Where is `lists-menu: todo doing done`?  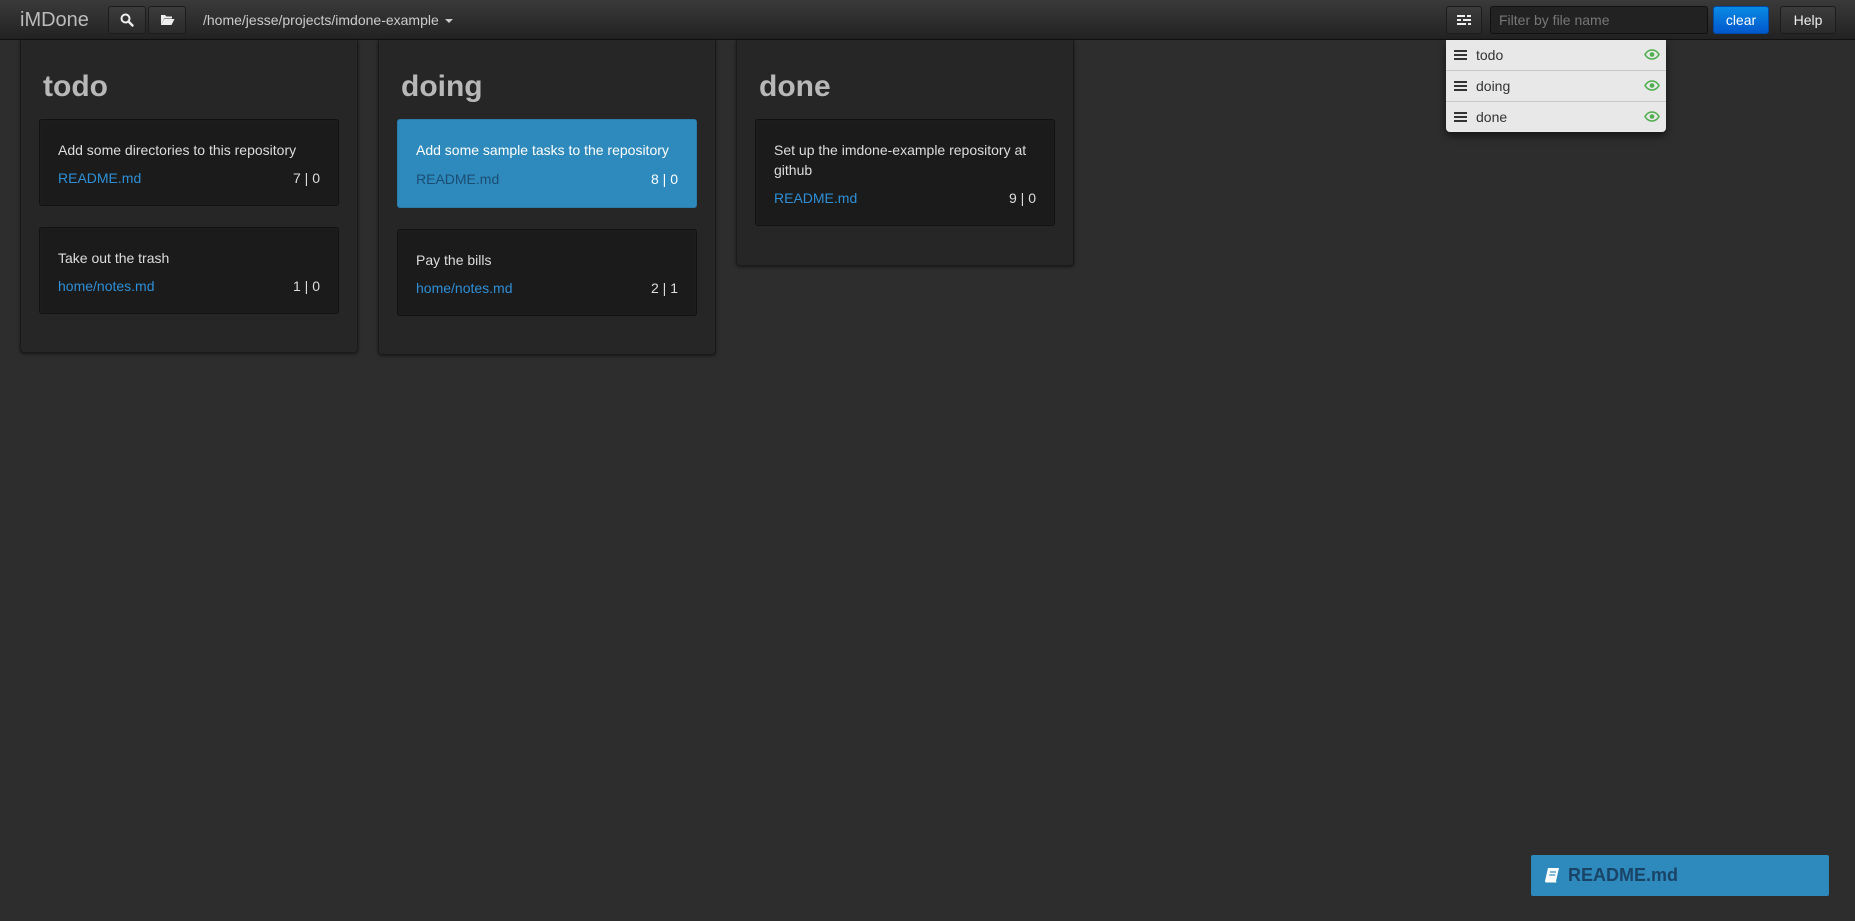
lists-menu: todo doing done is located at coordinates (1556, 86).